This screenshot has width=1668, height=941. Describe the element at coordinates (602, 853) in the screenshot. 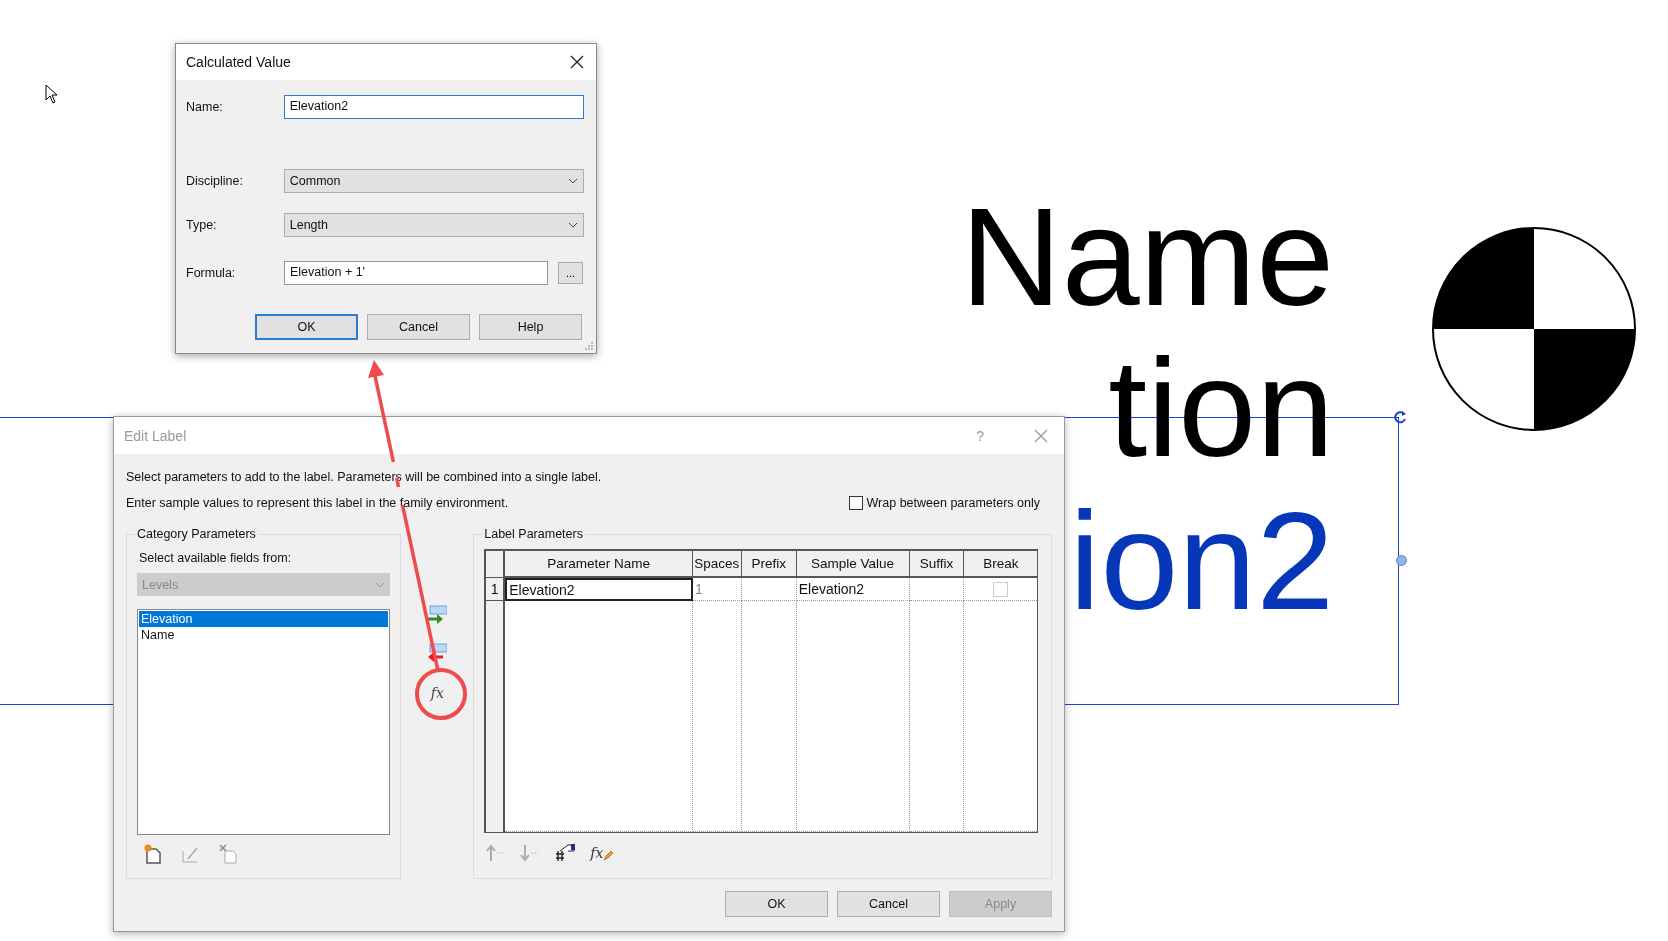

I see `edit-formula-button: fx` at that location.